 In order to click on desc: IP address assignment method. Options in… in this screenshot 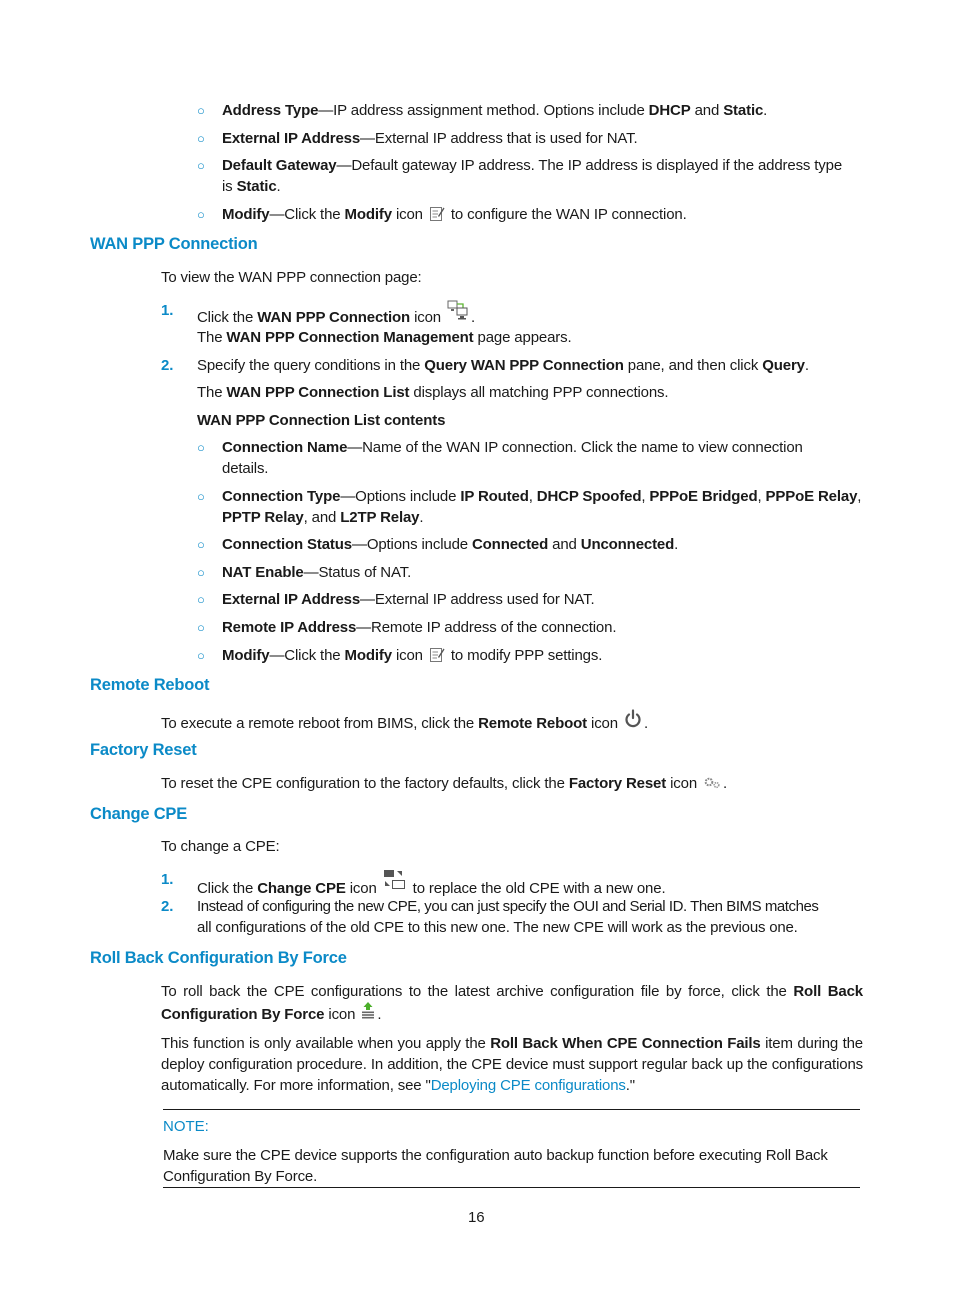, I will do `click(491, 110)`.